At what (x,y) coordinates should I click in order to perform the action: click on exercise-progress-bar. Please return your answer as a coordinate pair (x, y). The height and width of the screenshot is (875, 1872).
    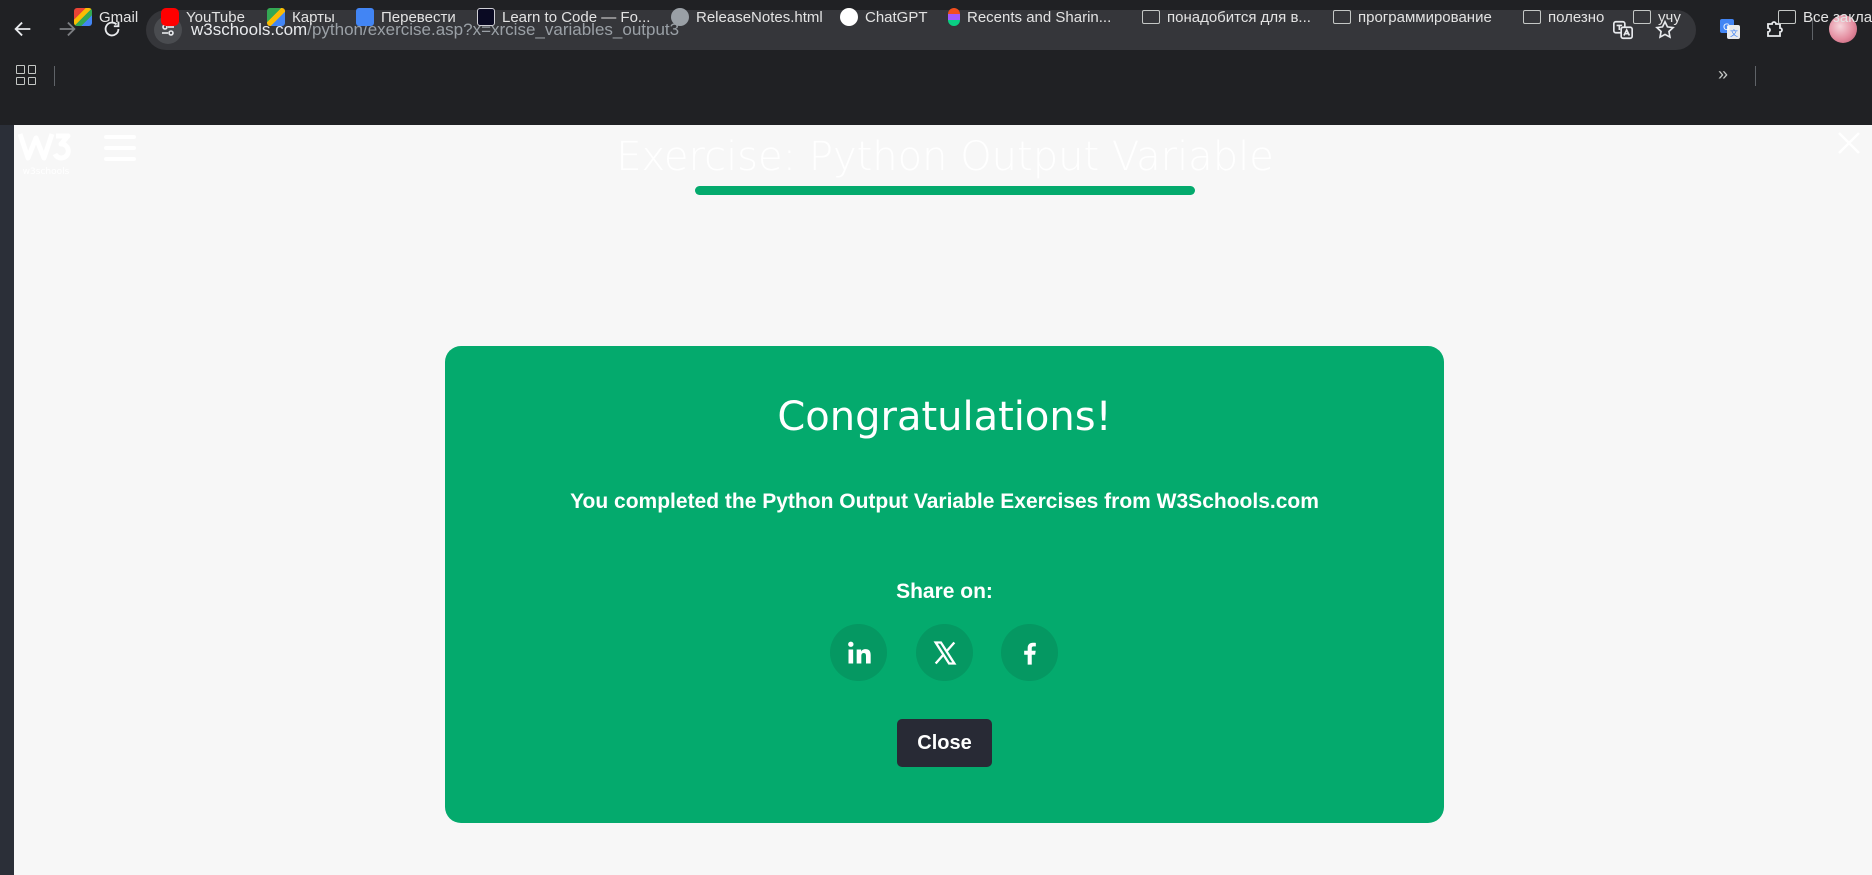
    Looking at the image, I should click on (945, 190).